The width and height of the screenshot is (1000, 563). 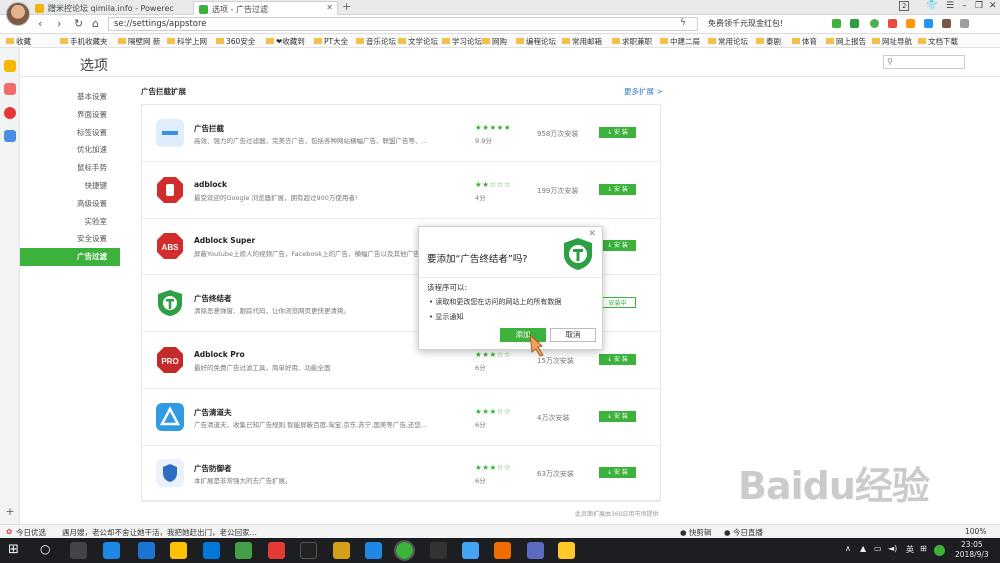 I want to click on cancel-button: 取消, so click(x=573, y=335).